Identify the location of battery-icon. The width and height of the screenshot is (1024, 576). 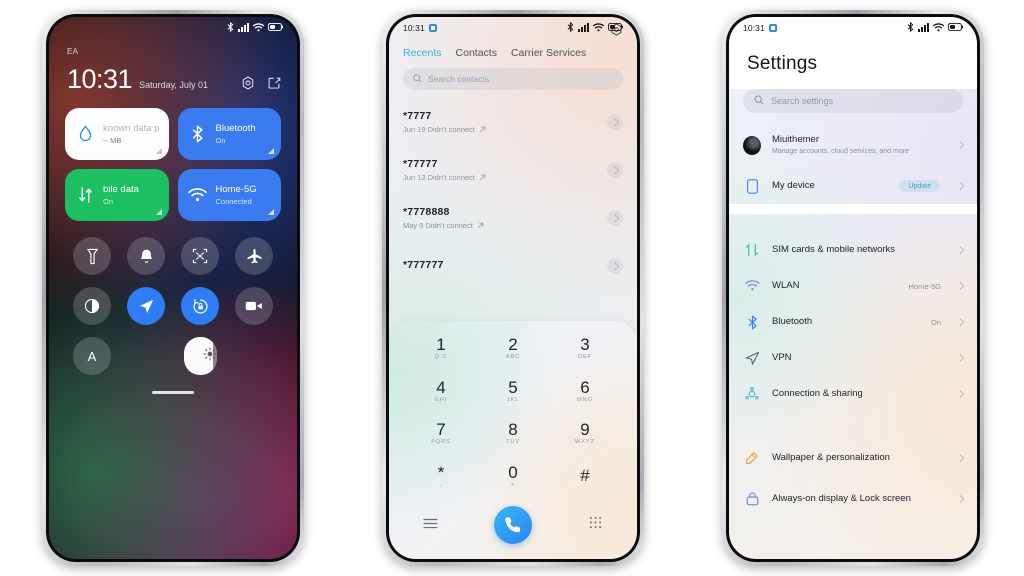
(275, 27).